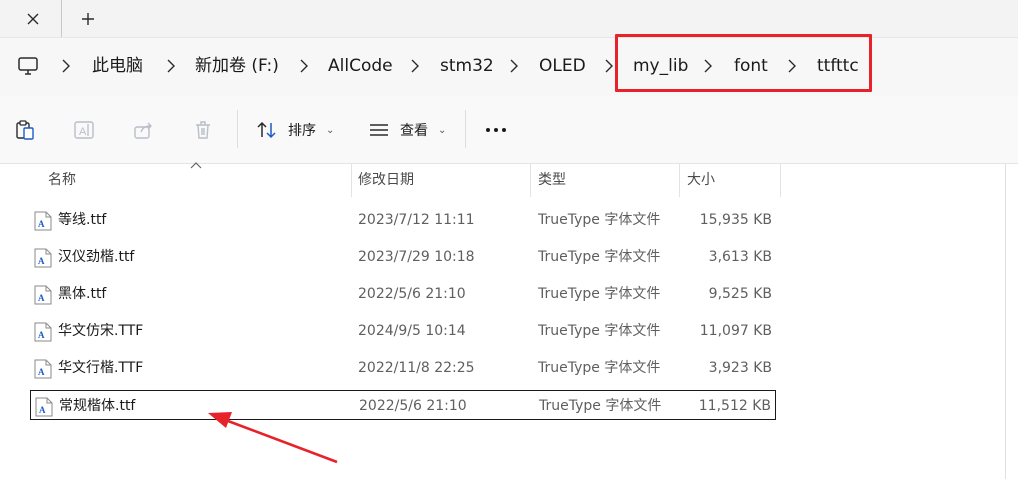 This screenshot has height=479, width=1018. What do you see at coordinates (61, 18) in the screenshot?
I see `tab-divider` at bounding box center [61, 18].